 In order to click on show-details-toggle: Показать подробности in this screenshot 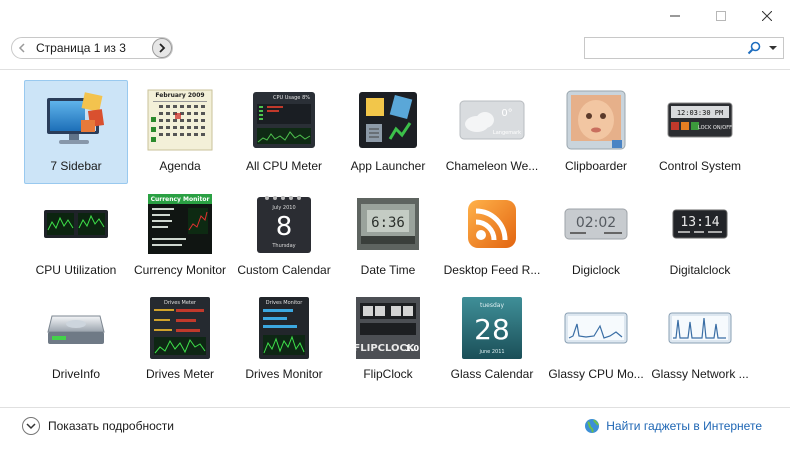, I will do `click(98, 426)`.